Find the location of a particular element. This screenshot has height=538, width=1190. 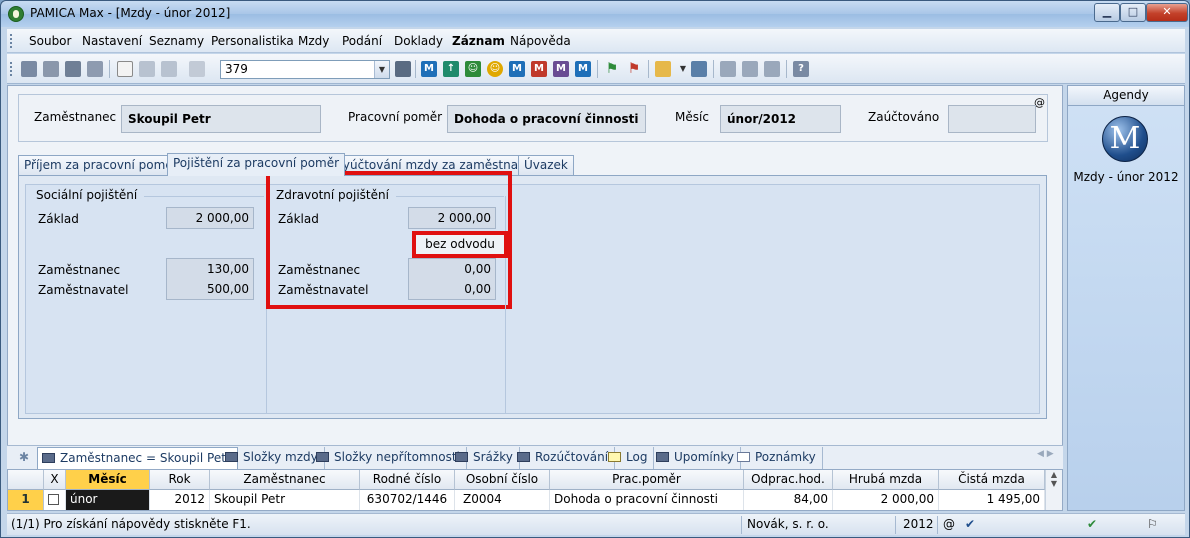

checkmark-icon: ✔ is located at coordinates (970, 524).